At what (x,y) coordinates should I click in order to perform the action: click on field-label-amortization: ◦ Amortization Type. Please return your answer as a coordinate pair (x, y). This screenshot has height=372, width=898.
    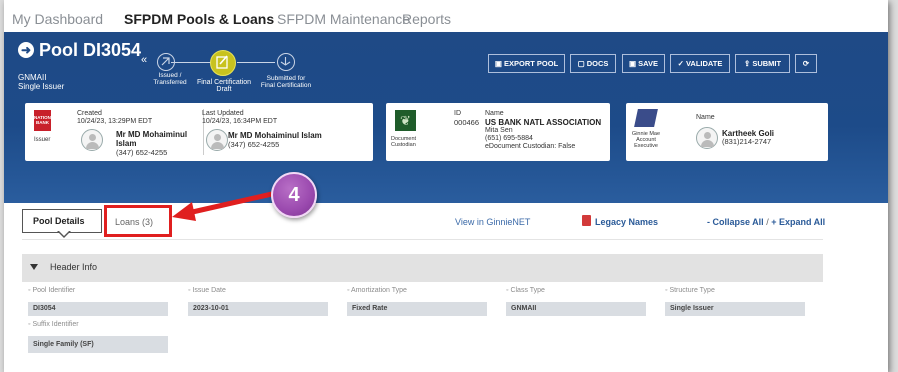
    Looking at the image, I should click on (377, 290).